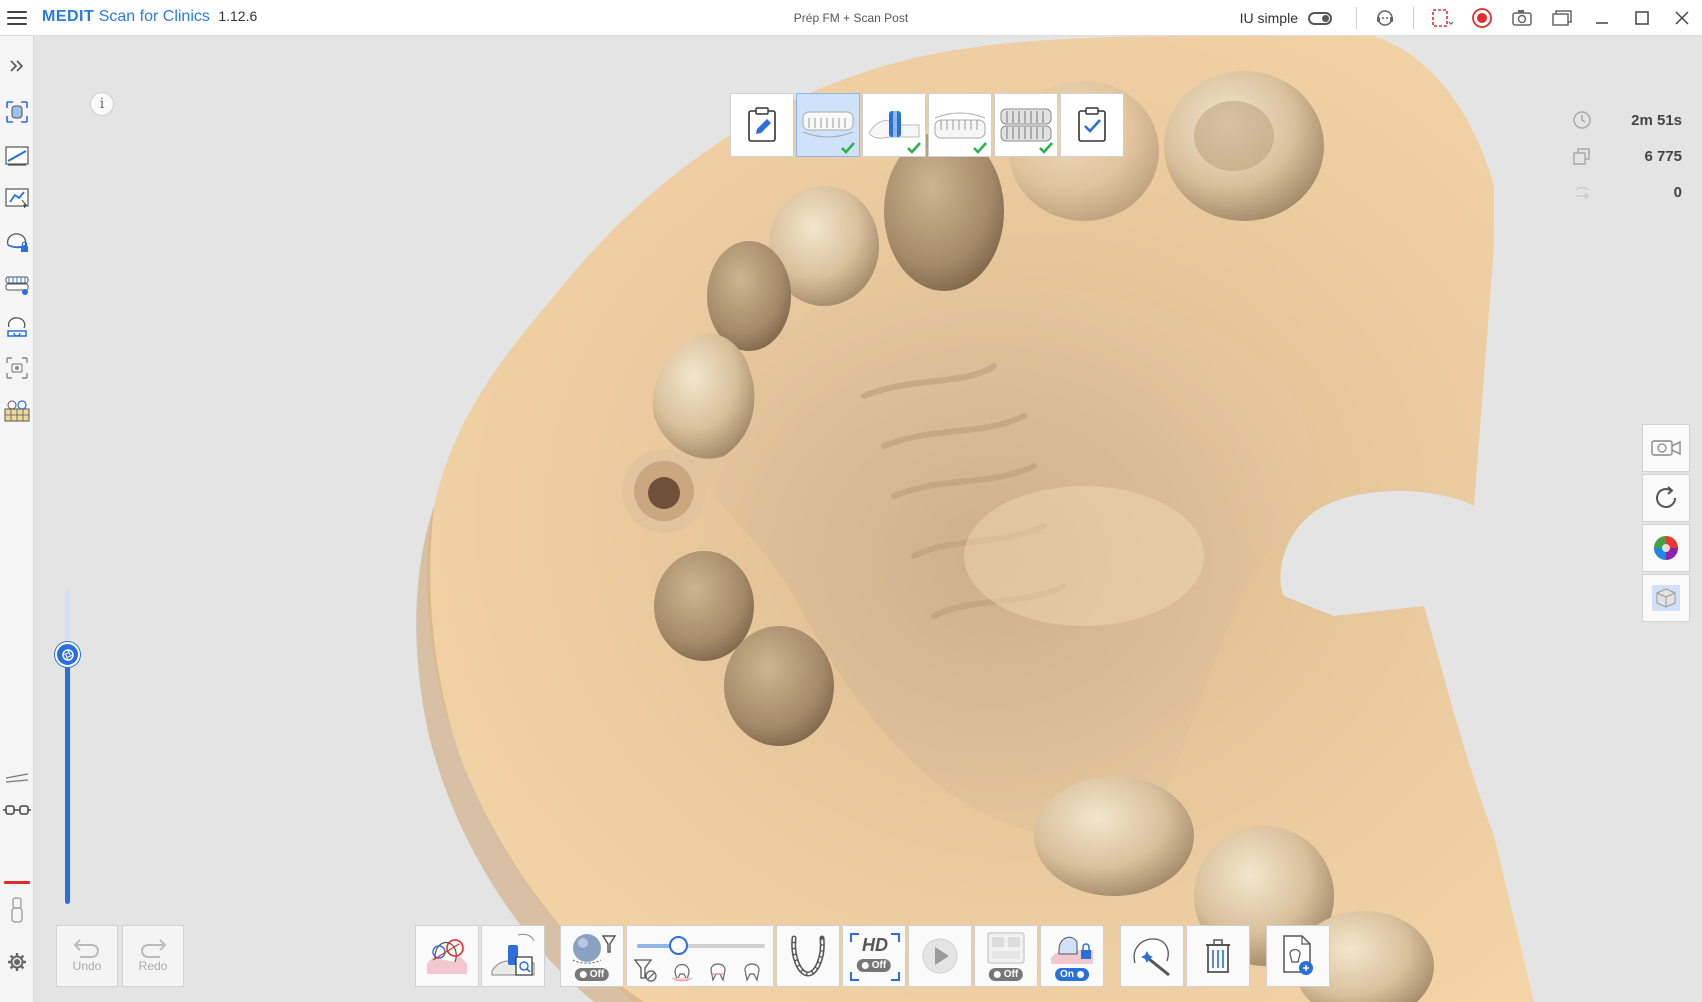  Describe the element at coordinates (752, 972) in the screenshot. I see `tooth-outline-icon` at that location.